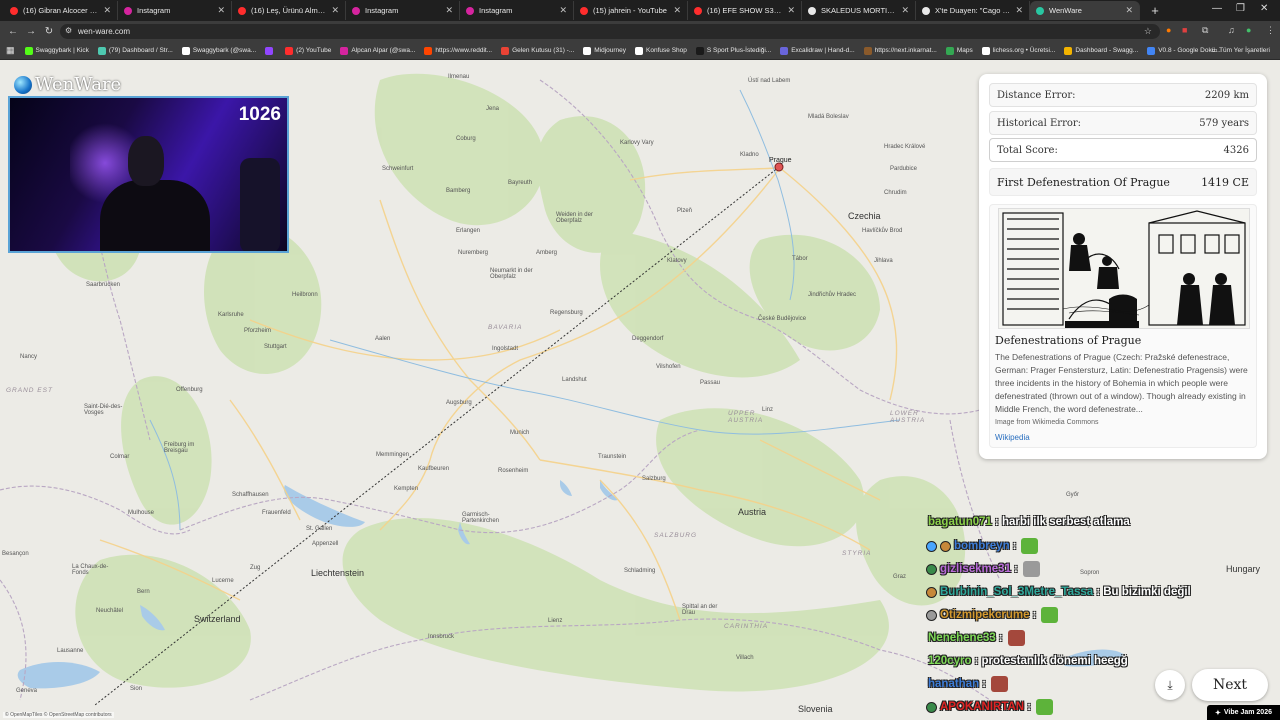 This screenshot has width=1280, height=720. I want to click on wenware-icon, so click(1040, 10).